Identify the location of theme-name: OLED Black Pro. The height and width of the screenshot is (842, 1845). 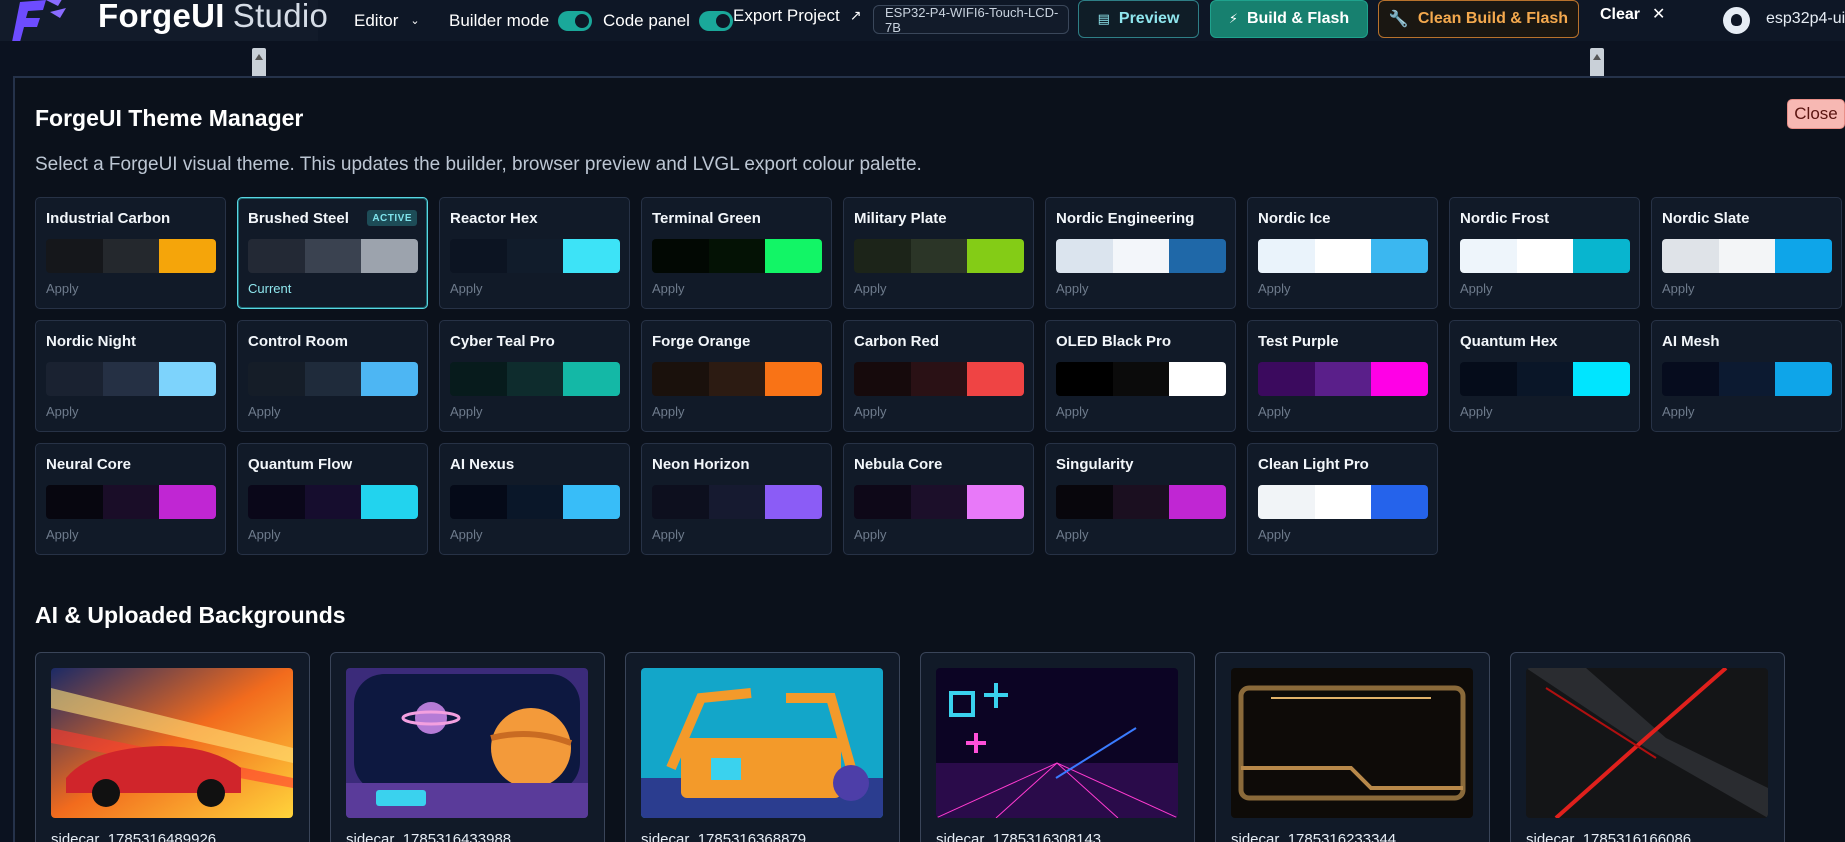
(1114, 341).